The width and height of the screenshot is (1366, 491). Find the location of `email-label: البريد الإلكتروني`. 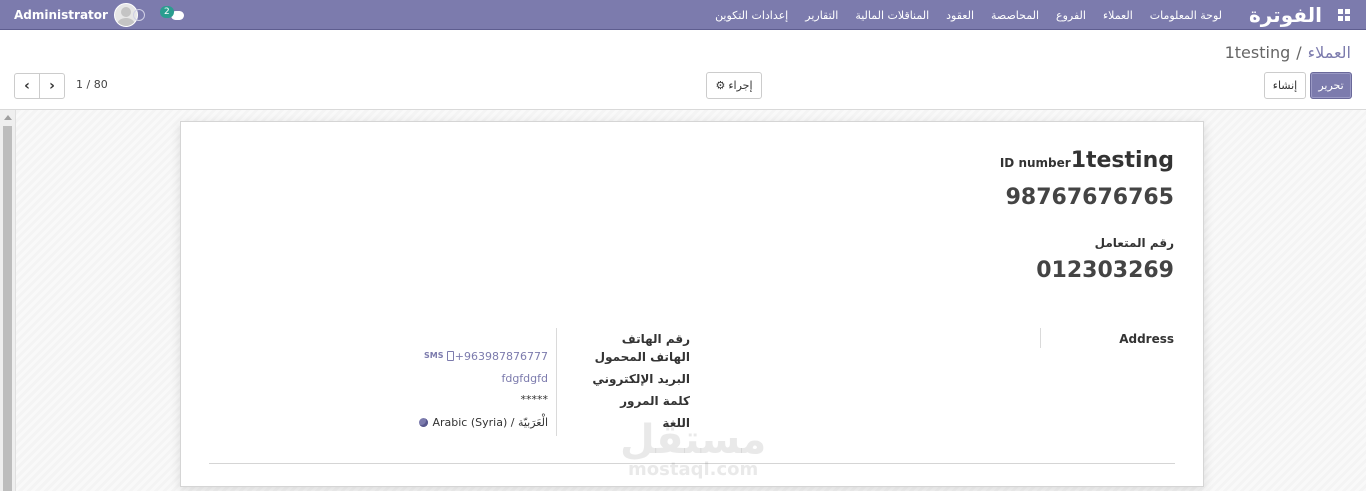

email-label: البريد الإلكتروني is located at coordinates (641, 379).